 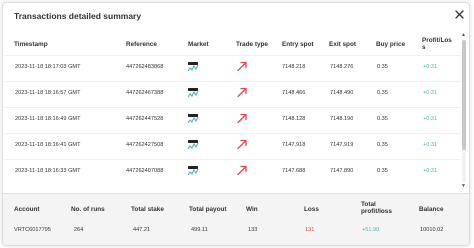 I want to click on summary-header-profit-line2: profit/loss, so click(x=376, y=211).